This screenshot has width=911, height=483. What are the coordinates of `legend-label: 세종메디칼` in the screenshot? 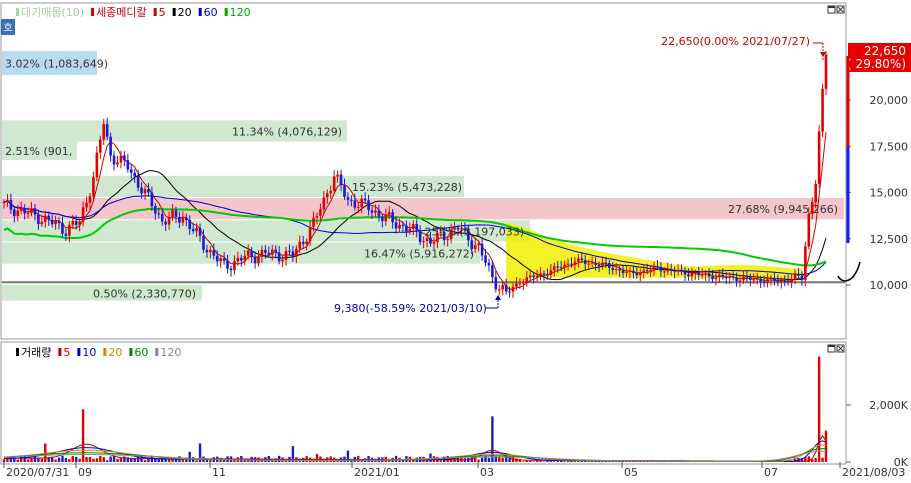 It's located at (121, 12).